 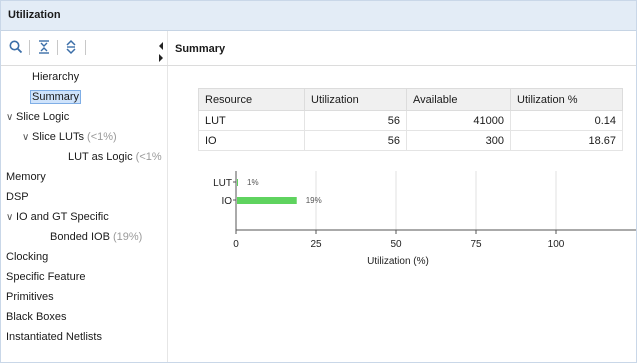 I want to click on table-cell: 18.67, so click(x=566, y=140).